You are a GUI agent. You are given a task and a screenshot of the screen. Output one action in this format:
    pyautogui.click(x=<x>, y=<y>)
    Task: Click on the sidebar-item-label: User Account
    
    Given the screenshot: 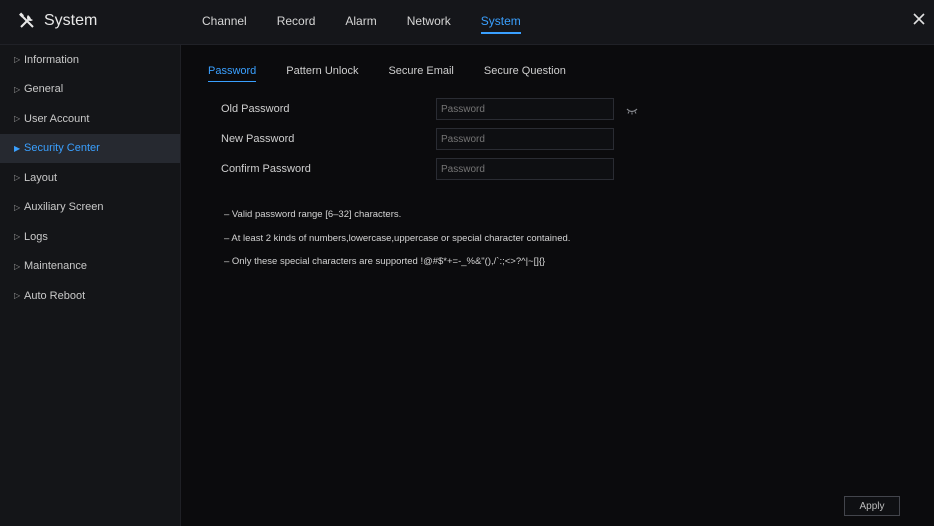 What is the action you would take?
    pyautogui.click(x=57, y=118)
    